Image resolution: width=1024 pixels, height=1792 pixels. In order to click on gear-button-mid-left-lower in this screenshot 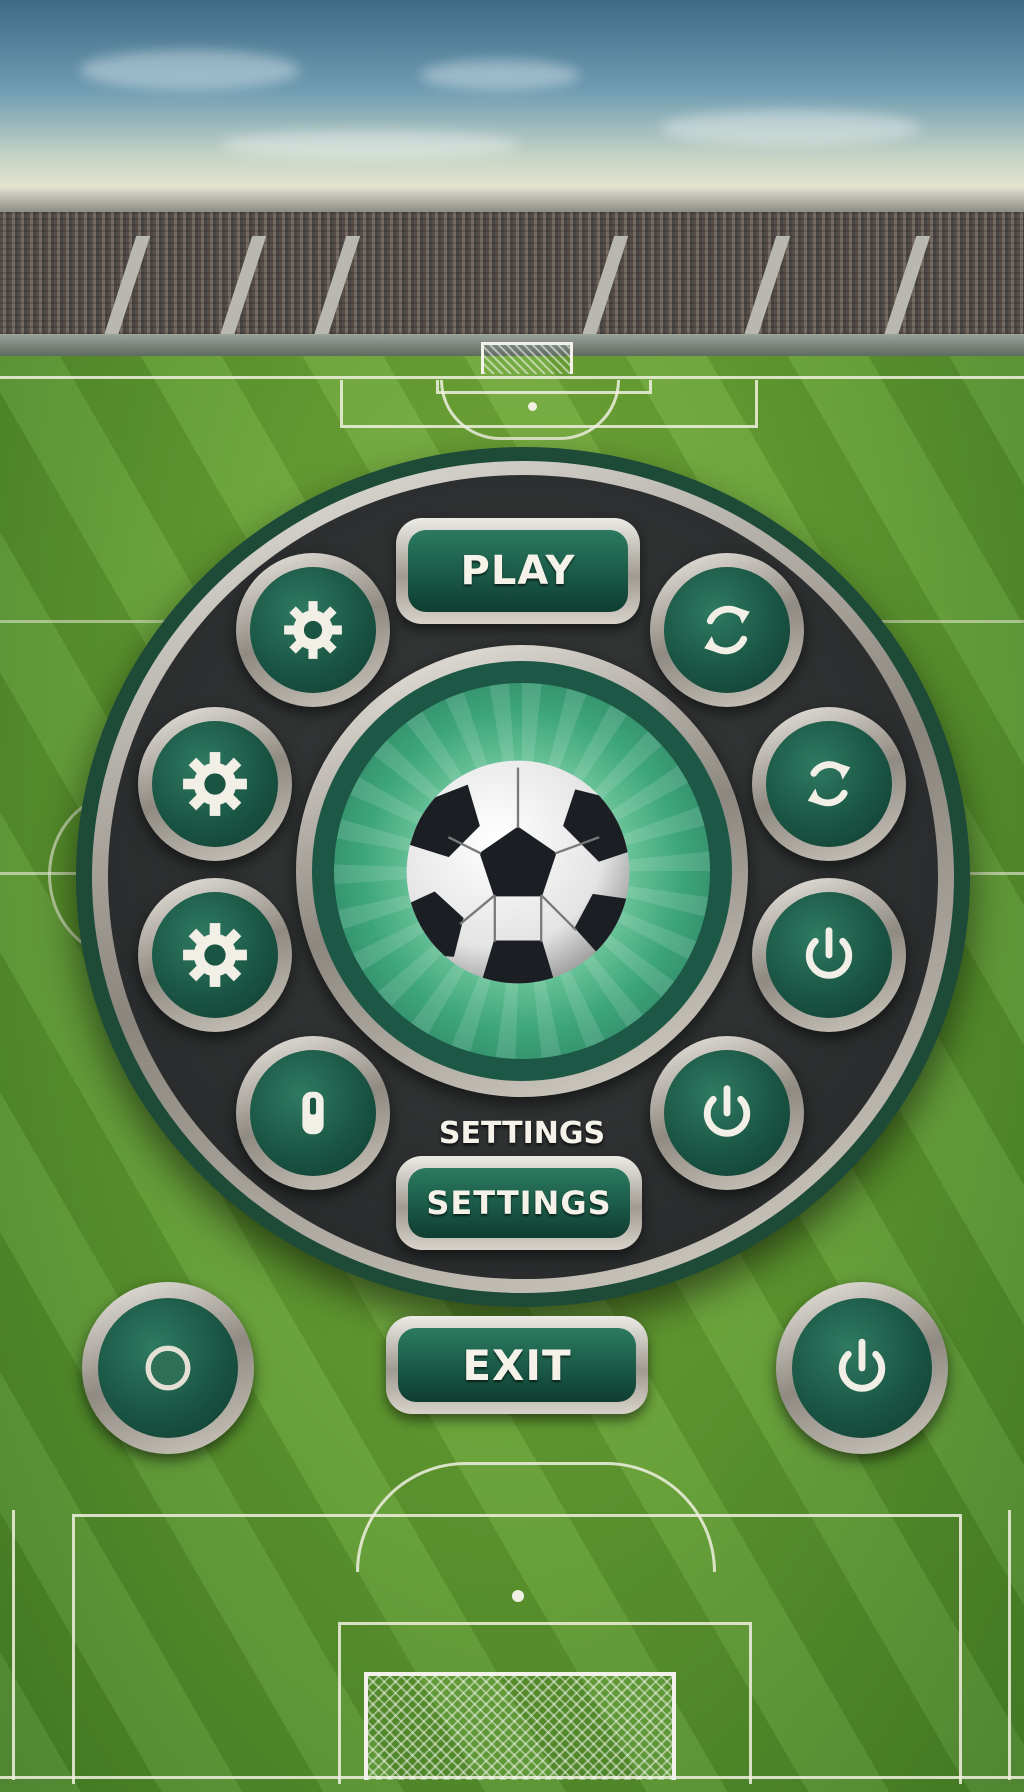, I will do `click(215, 955)`.